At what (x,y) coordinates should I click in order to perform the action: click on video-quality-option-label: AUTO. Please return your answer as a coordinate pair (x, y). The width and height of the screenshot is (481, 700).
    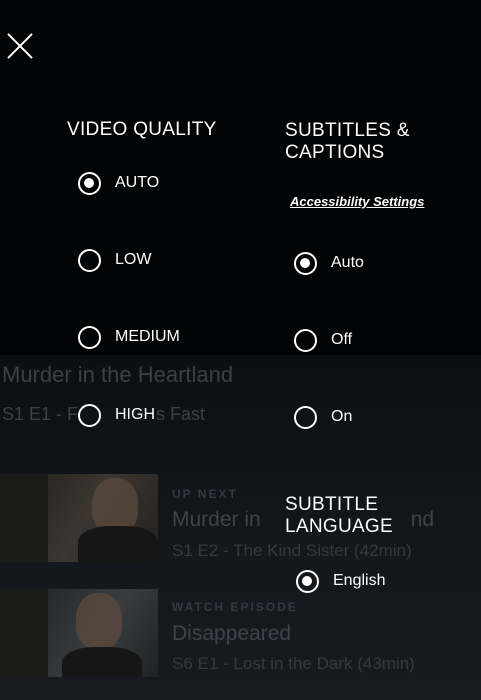
    Looking at the image, I should click on (137, 182).